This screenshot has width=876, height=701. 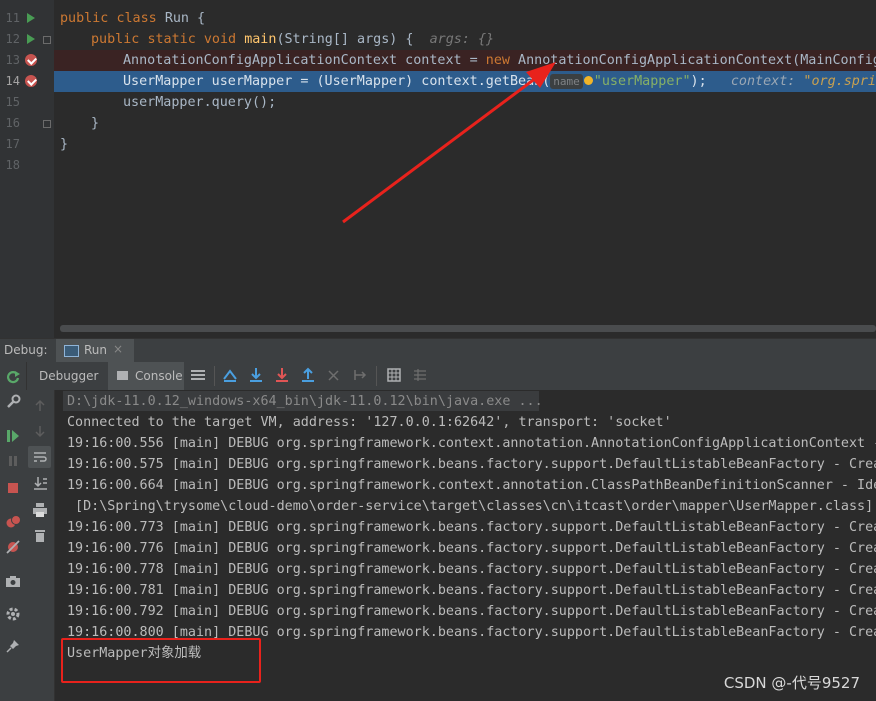 I want to click on arrow-shaft, so click(x=441, y=148).